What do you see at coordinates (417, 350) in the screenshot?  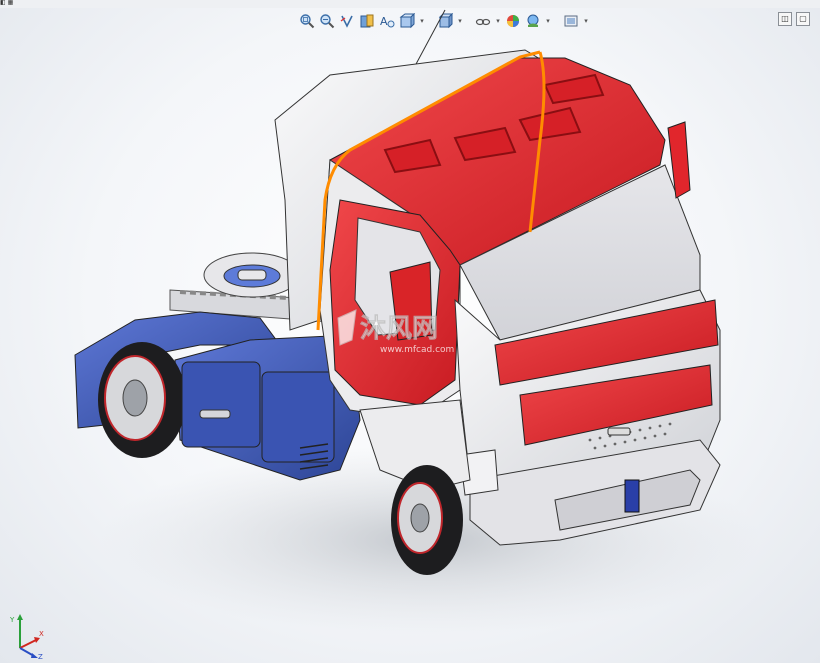 I see `watermark-url: www.mfcad.com` at bounding box center [417, 350].